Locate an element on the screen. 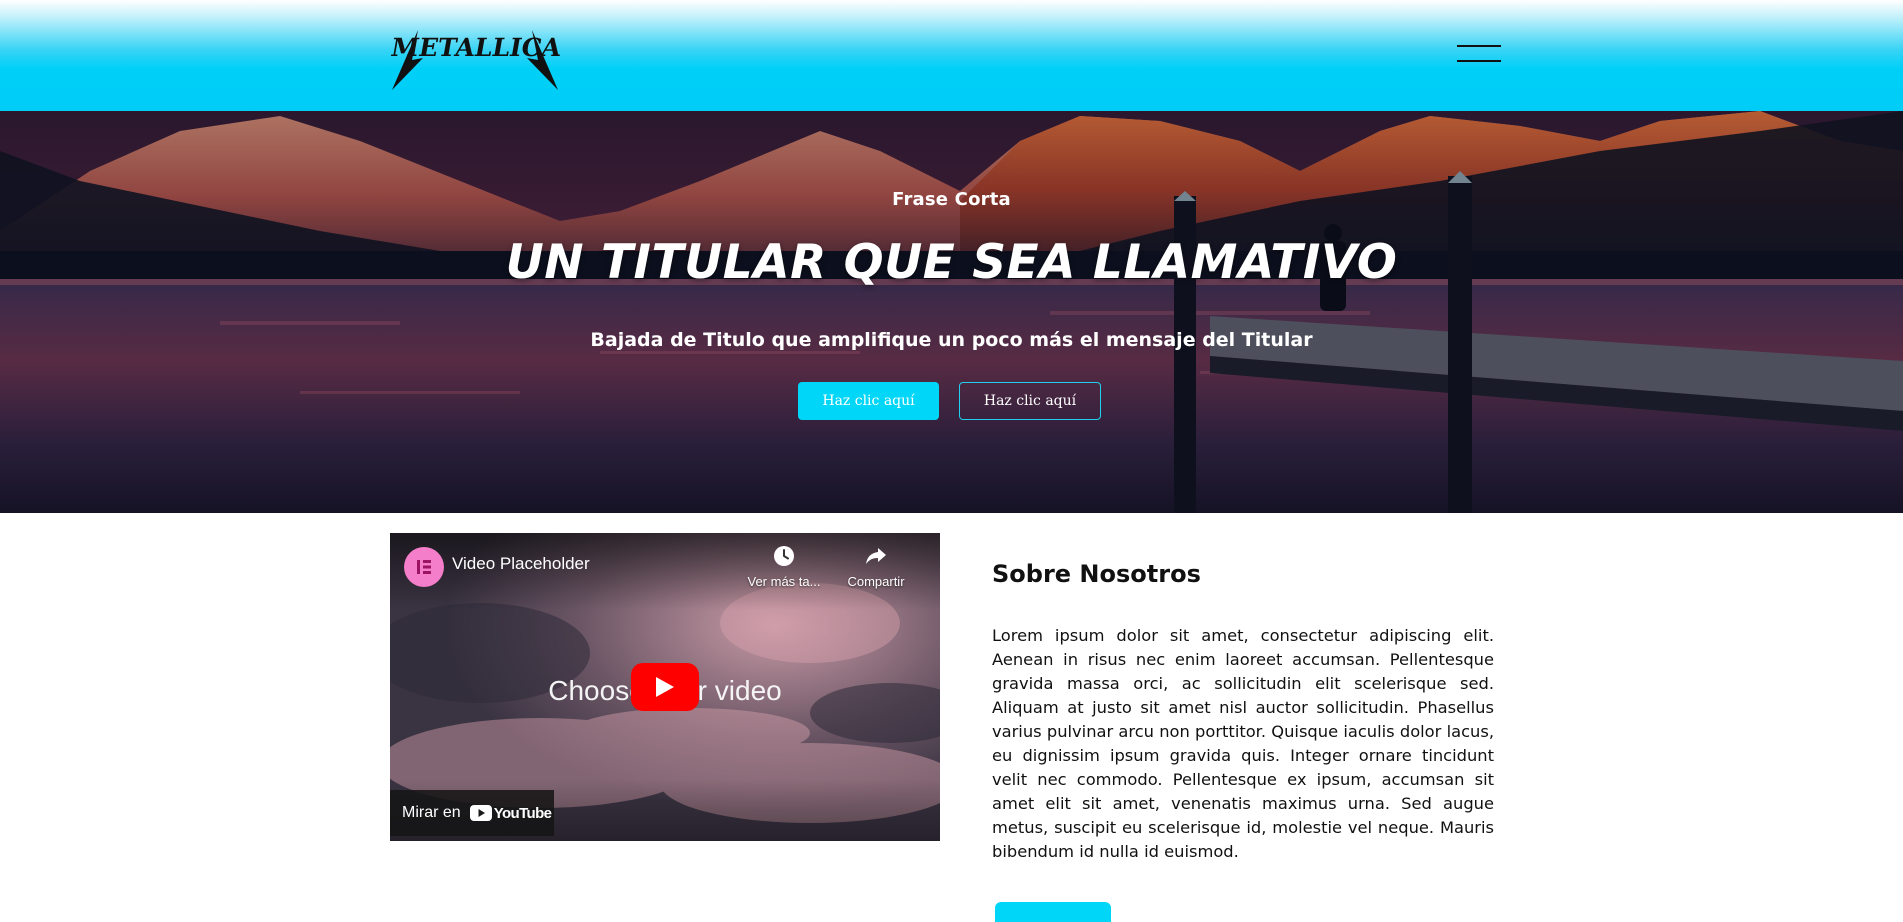 The width and height of the screenshot is (1903, 922). youtube-logo: YouTube is located at coordinates (510, 813).